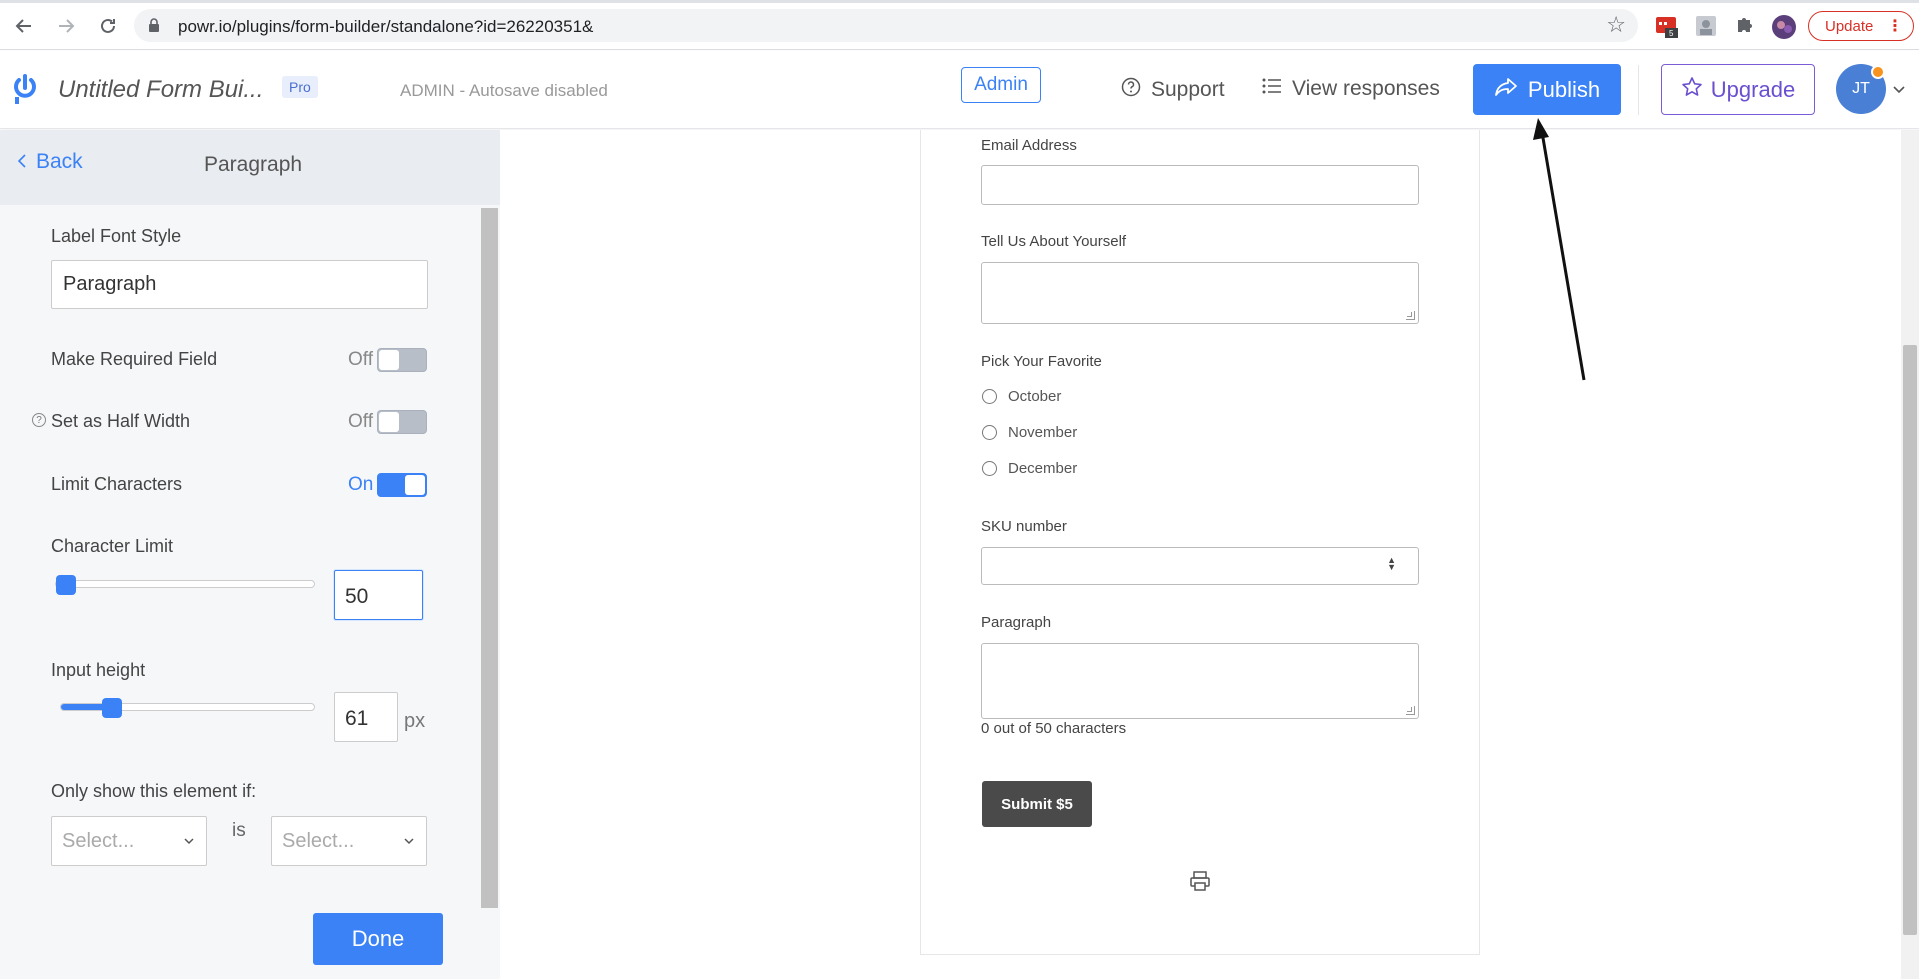 The height and width of the screenshot is (979, 1919). Describe the element at coordinates (366, 717) in the screenshot. I see `input-height-input: 61` at that location.